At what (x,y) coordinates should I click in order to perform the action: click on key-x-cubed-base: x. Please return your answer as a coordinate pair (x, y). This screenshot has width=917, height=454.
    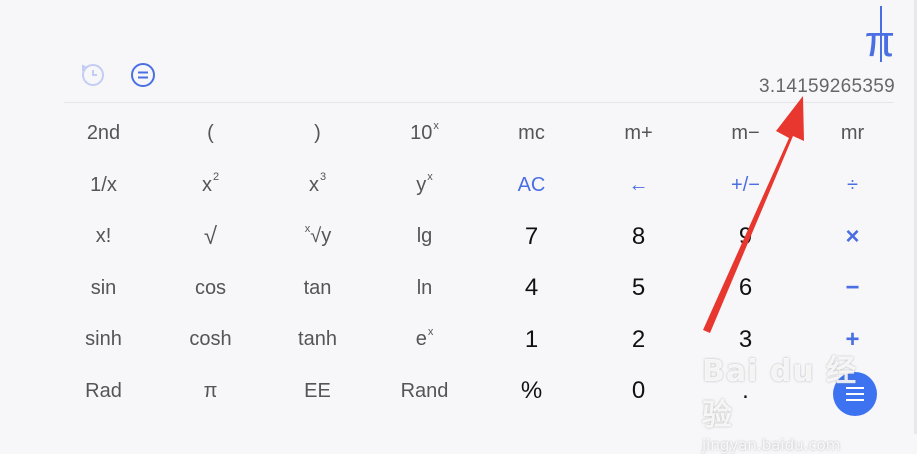
    Looking at the image, I should click on (313, 184).